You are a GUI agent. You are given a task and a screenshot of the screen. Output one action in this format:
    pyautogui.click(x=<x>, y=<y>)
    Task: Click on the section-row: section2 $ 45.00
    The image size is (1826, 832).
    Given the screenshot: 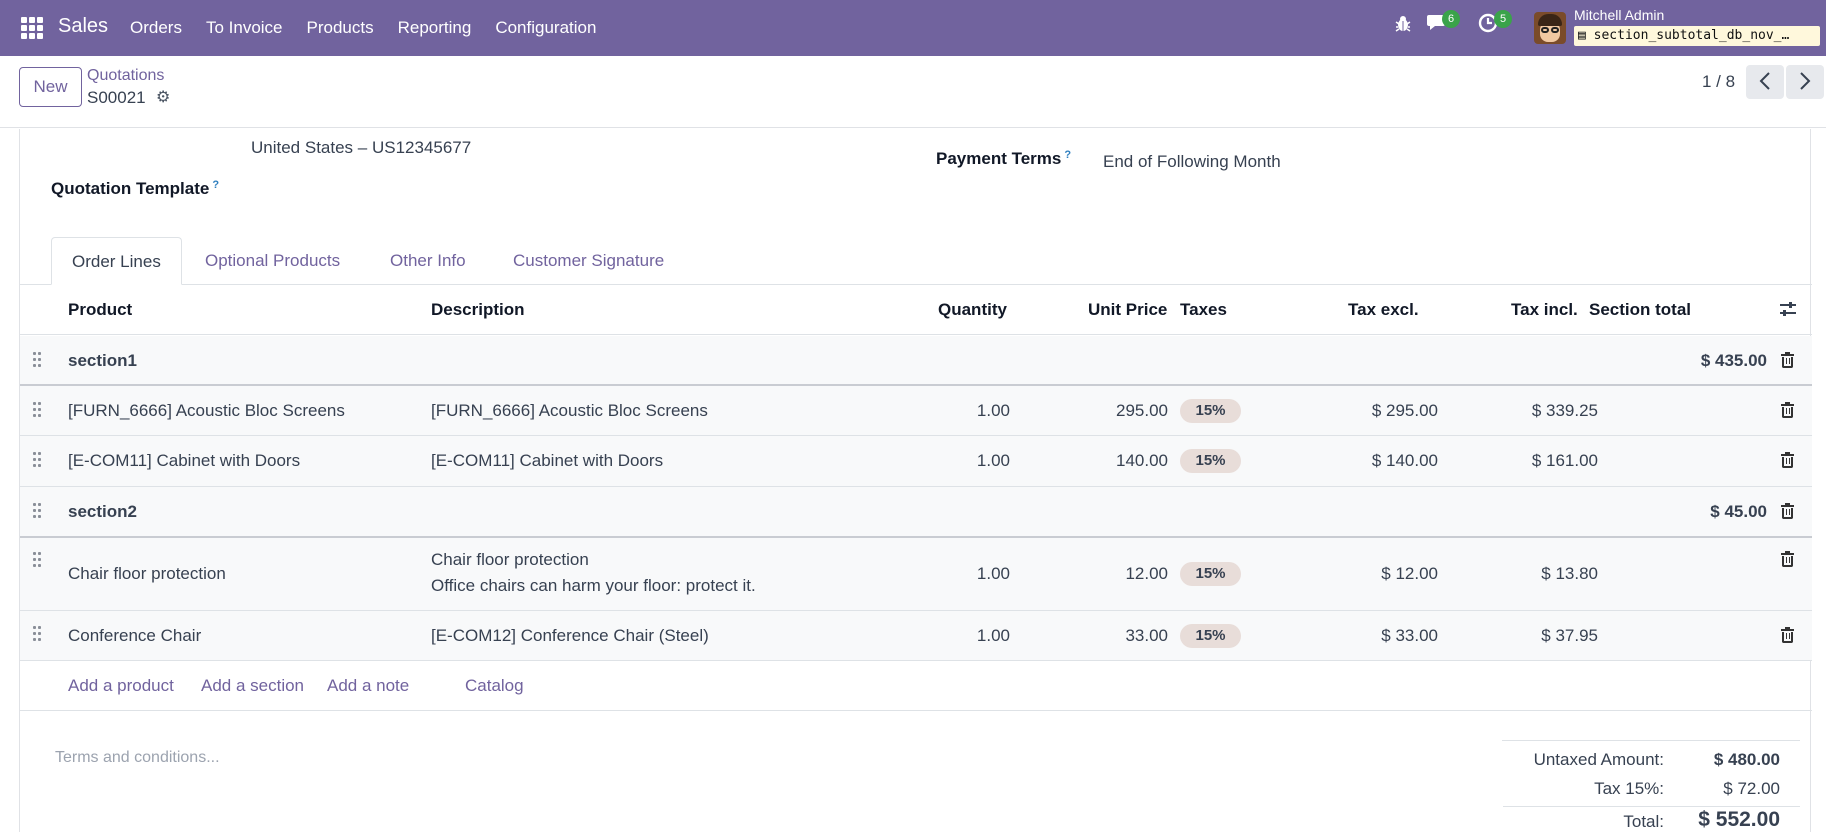 What is the action you would take?
    pyautogui.click(x=916, y=512)
    